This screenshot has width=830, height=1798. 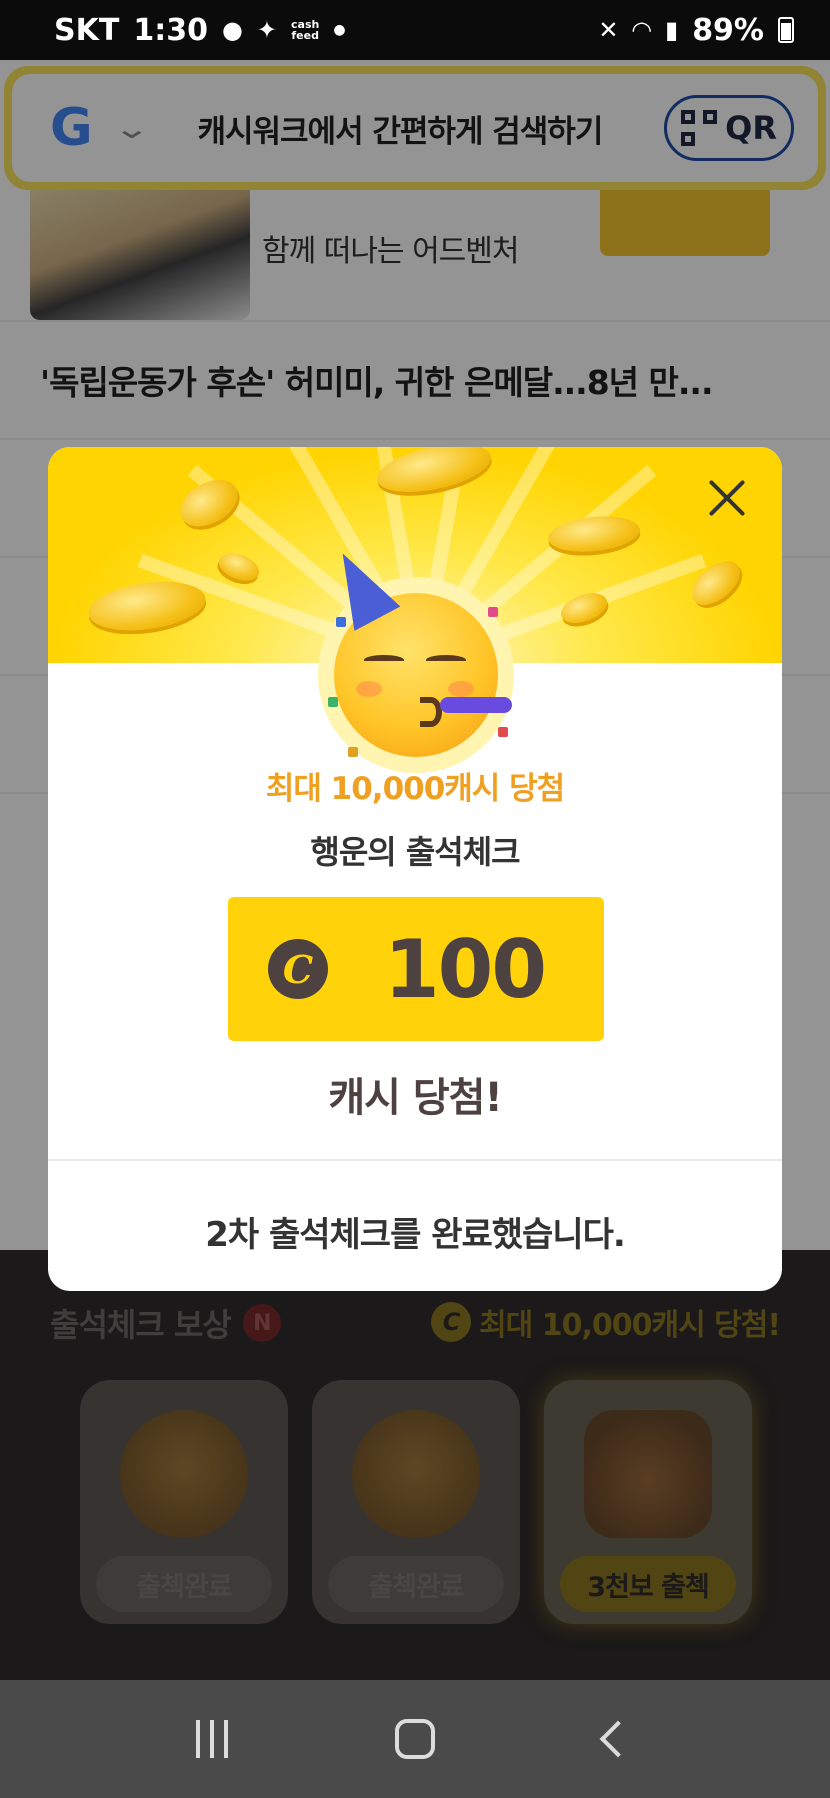 I want to click on prize-box: C 100, so click(x=416, y=969).